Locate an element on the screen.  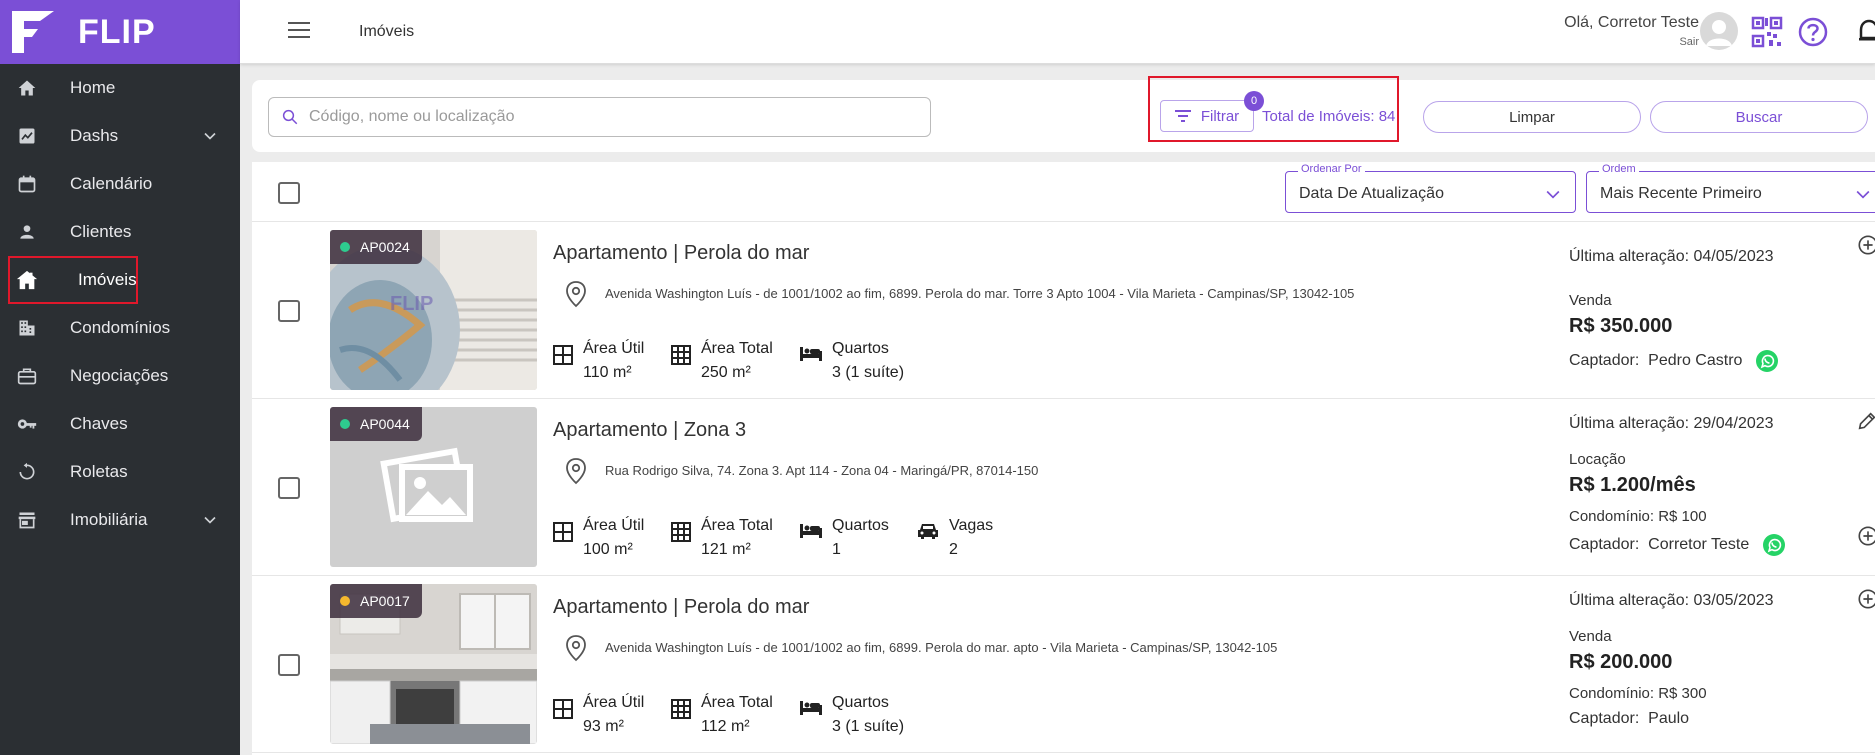
location-pin-icon is located at coordinates (576, 294).